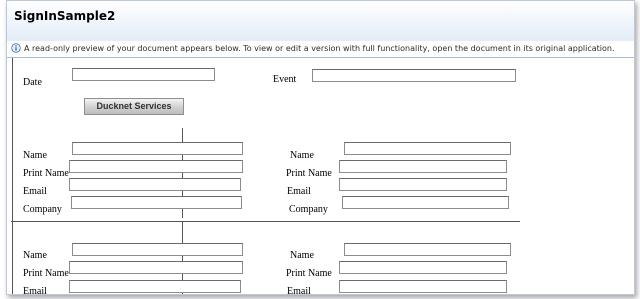 The height and width of the screenshot is (299, 640). What do you see at coordinates (12, 176) in the screenshot?
I see `page-left-border` at bounding box center [12, 176].